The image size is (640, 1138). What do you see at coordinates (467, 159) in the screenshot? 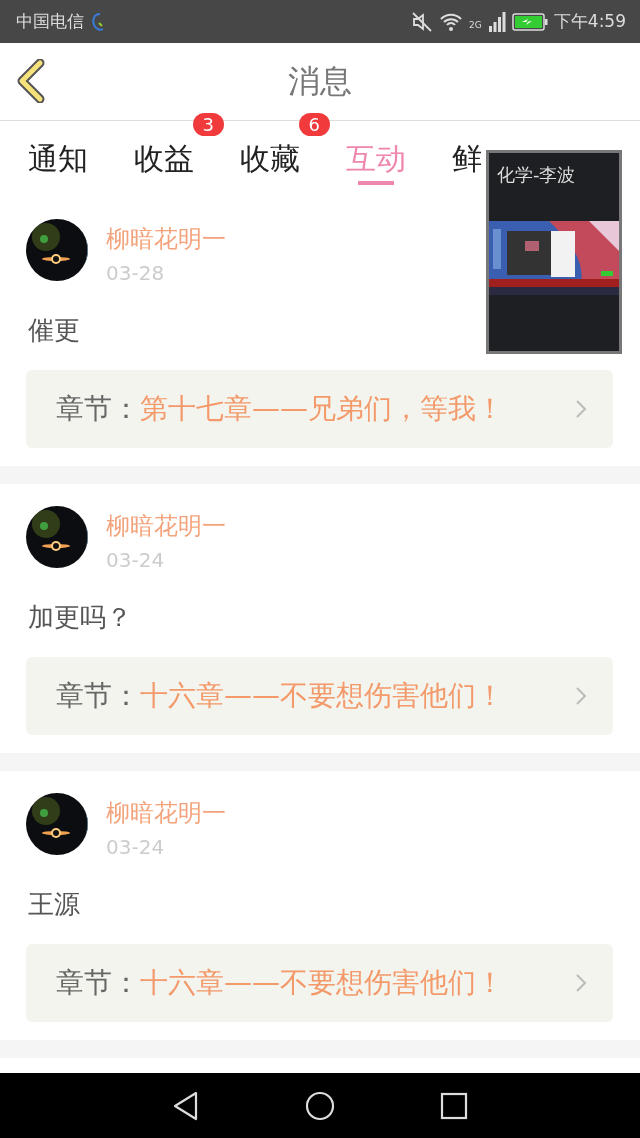
I see `tab: 鲜` at bounding box center [467, 159].